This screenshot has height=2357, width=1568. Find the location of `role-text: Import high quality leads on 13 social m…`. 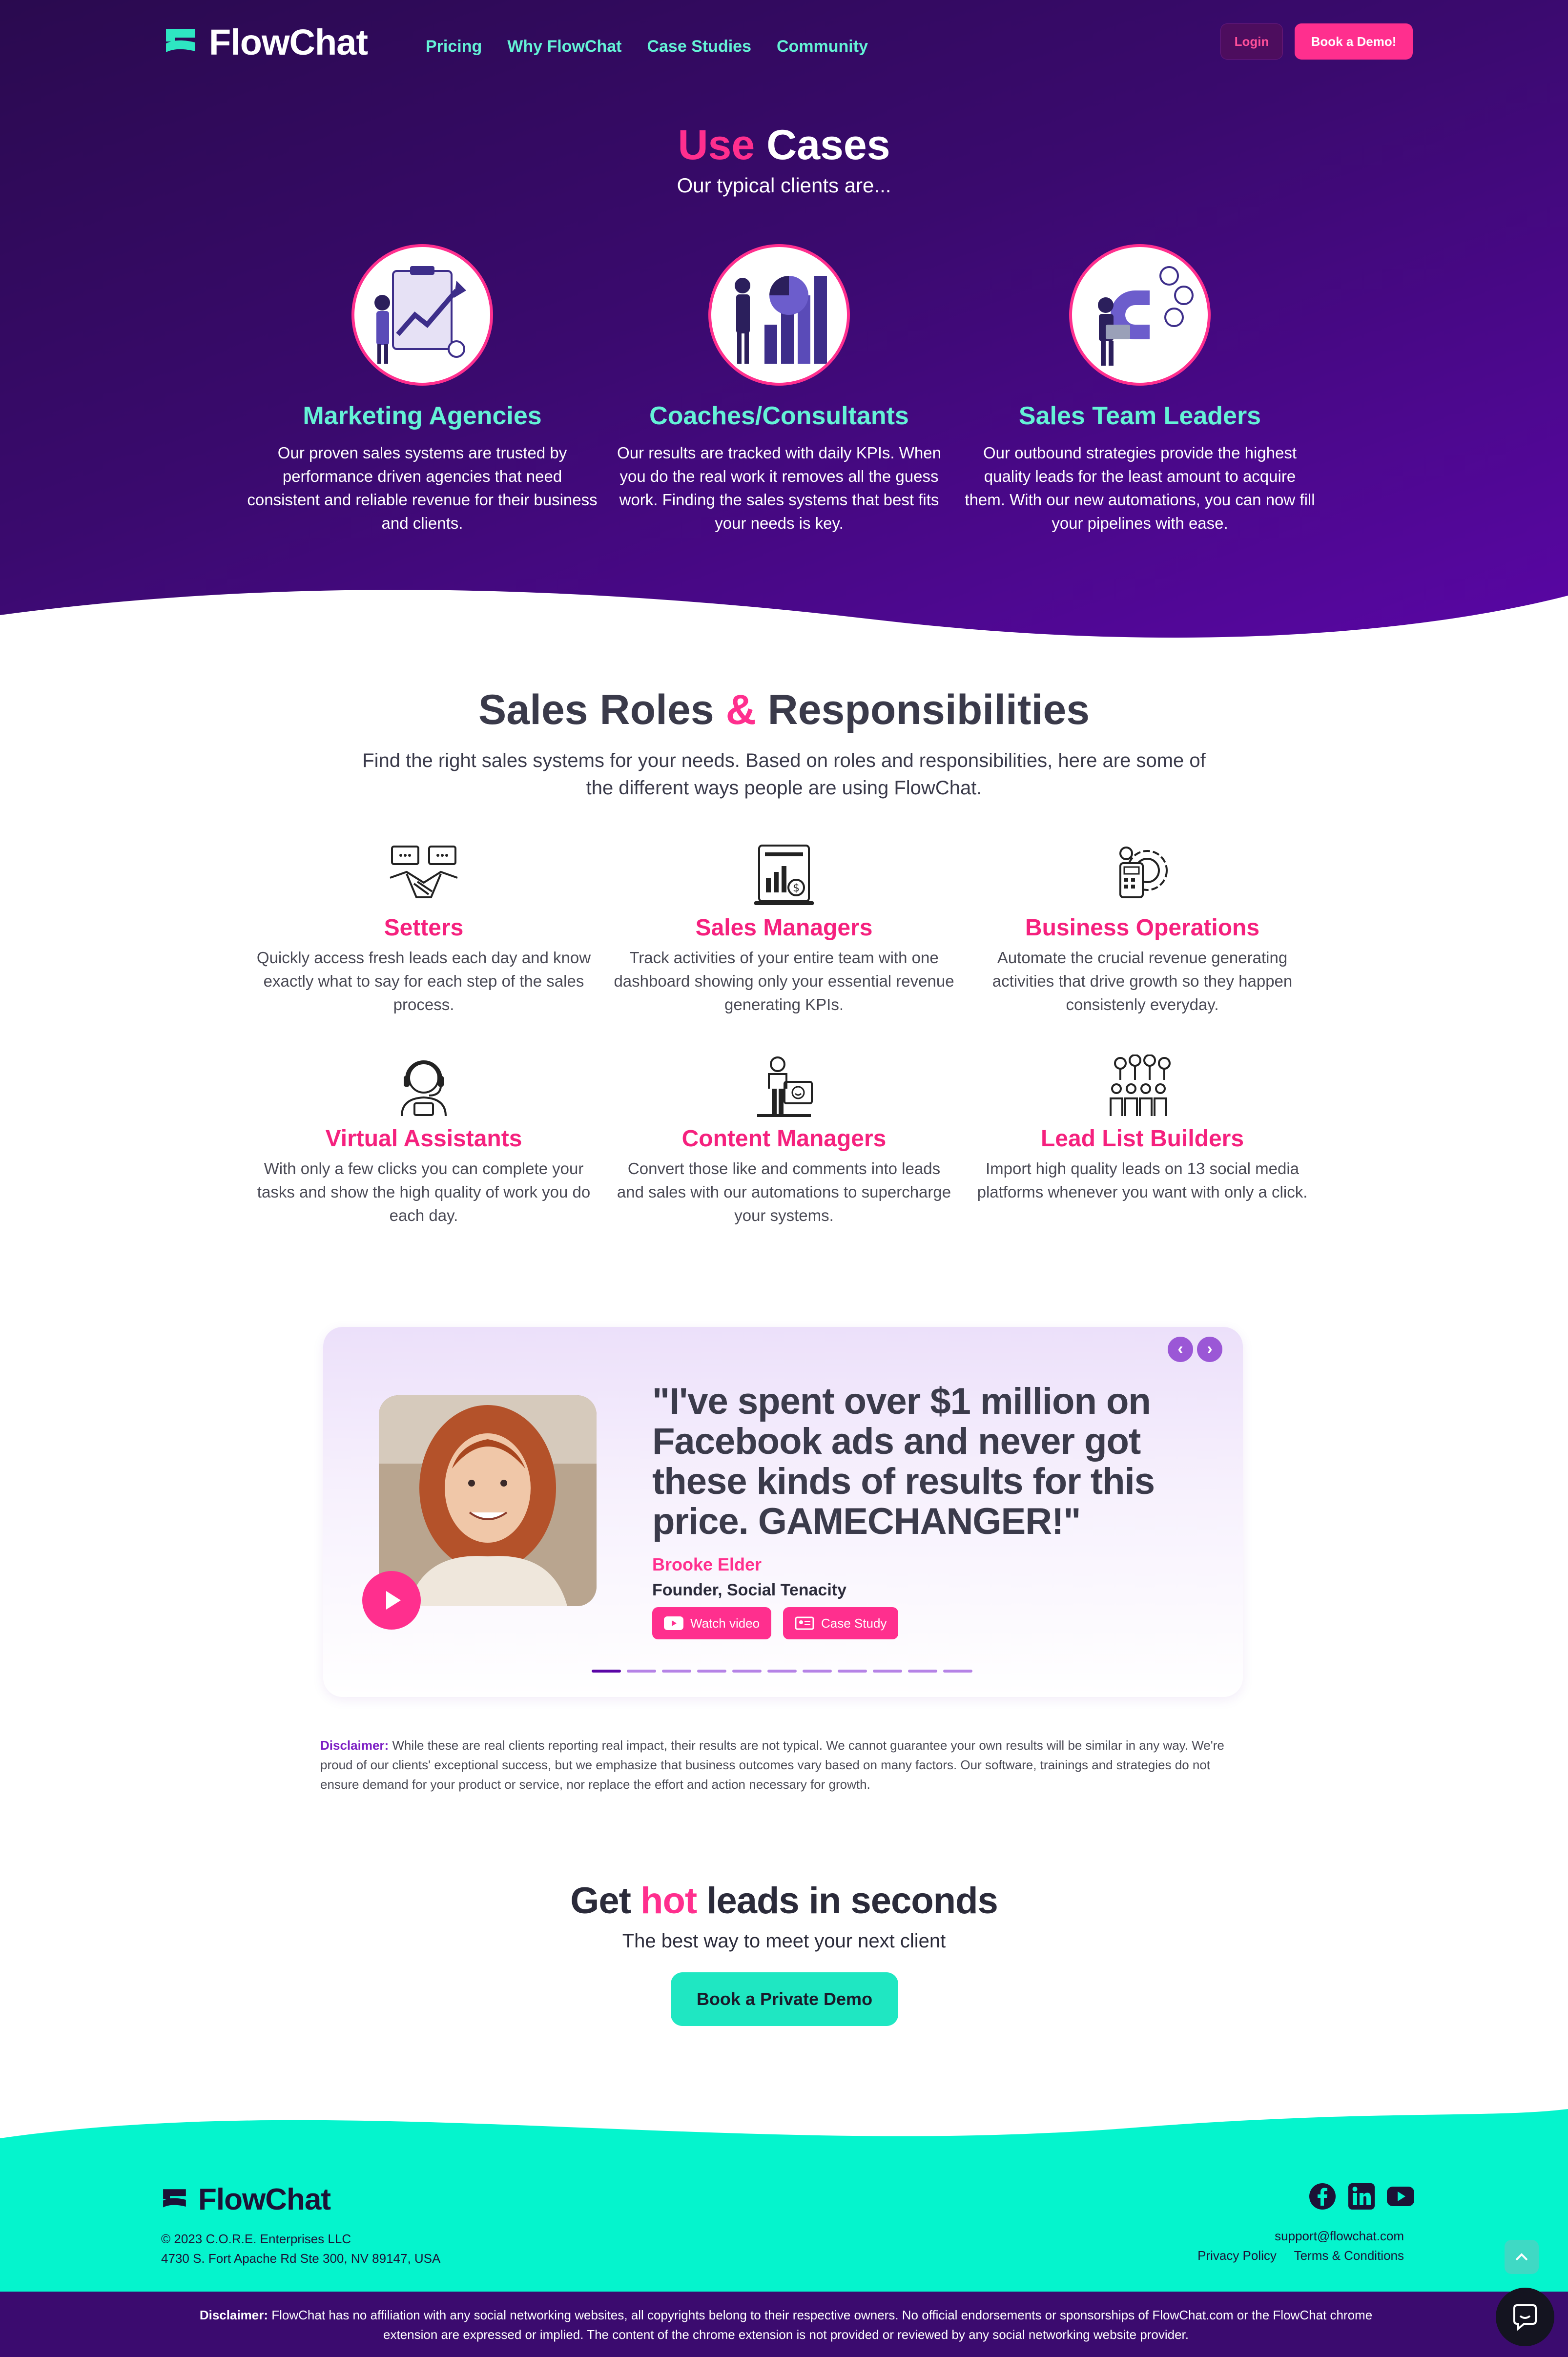

role-text: Import high quality leads on 13 social m… is located at coordinates (1143, 1180).